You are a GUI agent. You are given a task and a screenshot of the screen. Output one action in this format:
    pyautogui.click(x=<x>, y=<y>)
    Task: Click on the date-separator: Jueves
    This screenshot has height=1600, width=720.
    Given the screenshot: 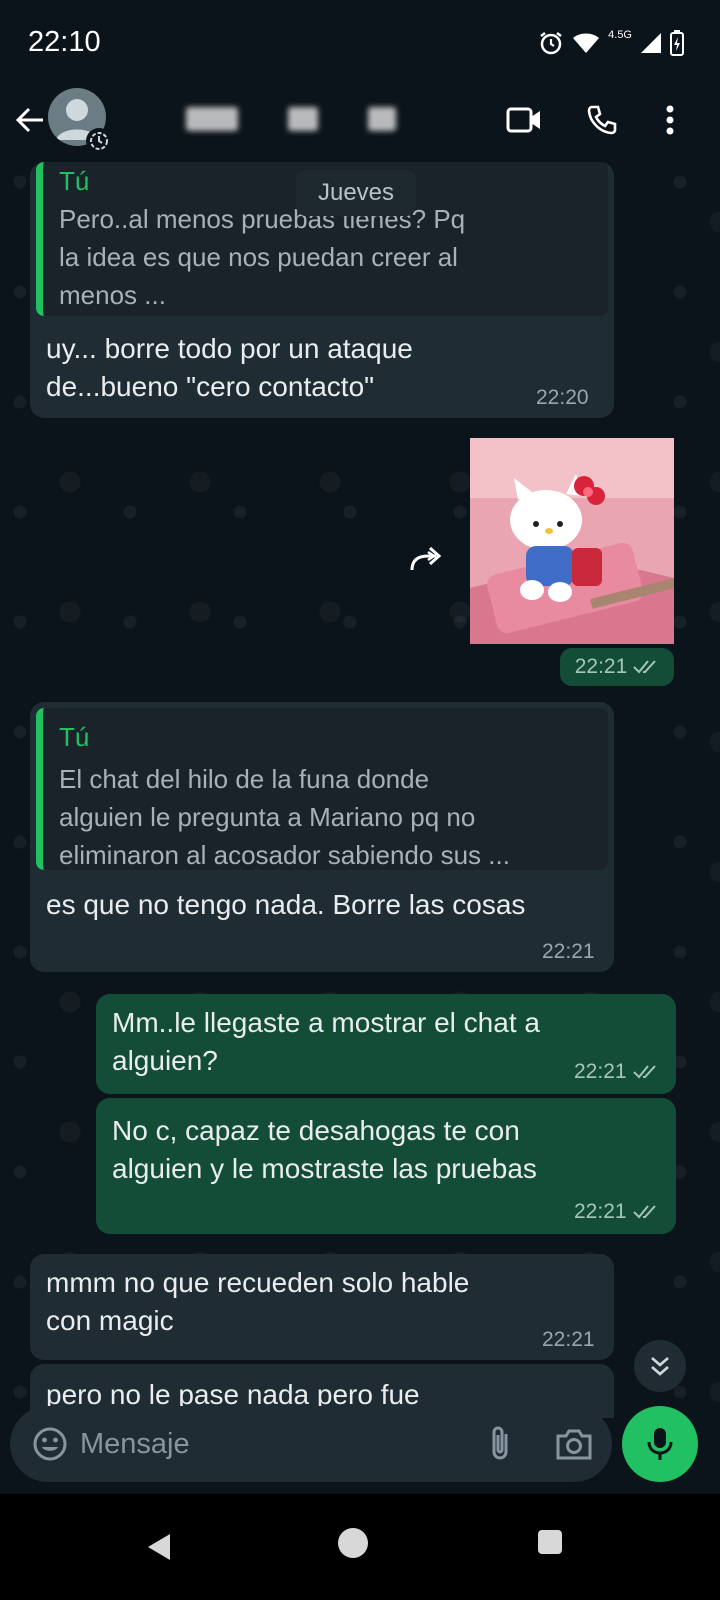 What is the action you would take?
    pyautogui.click(x=356, y=193)
    